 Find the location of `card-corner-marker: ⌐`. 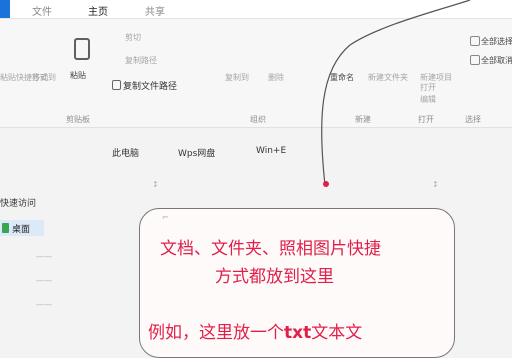

card-corner-marker: ⌐ is located at coordinates (165, 217).